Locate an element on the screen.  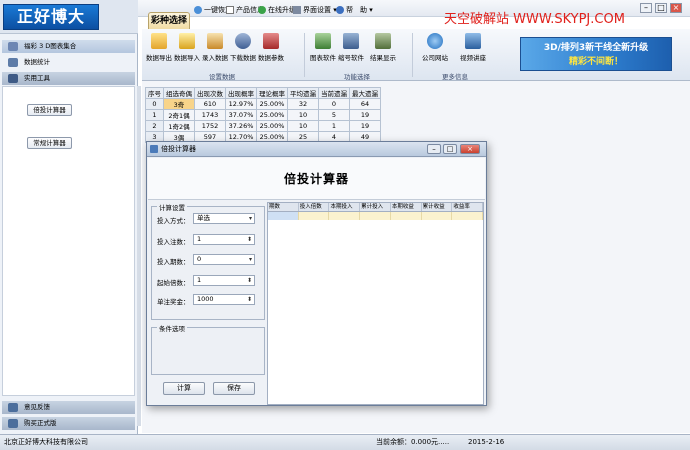
sidebar-item-3d-charts: 福彩 3 D图表集合 is located at coordinates (68, 46).